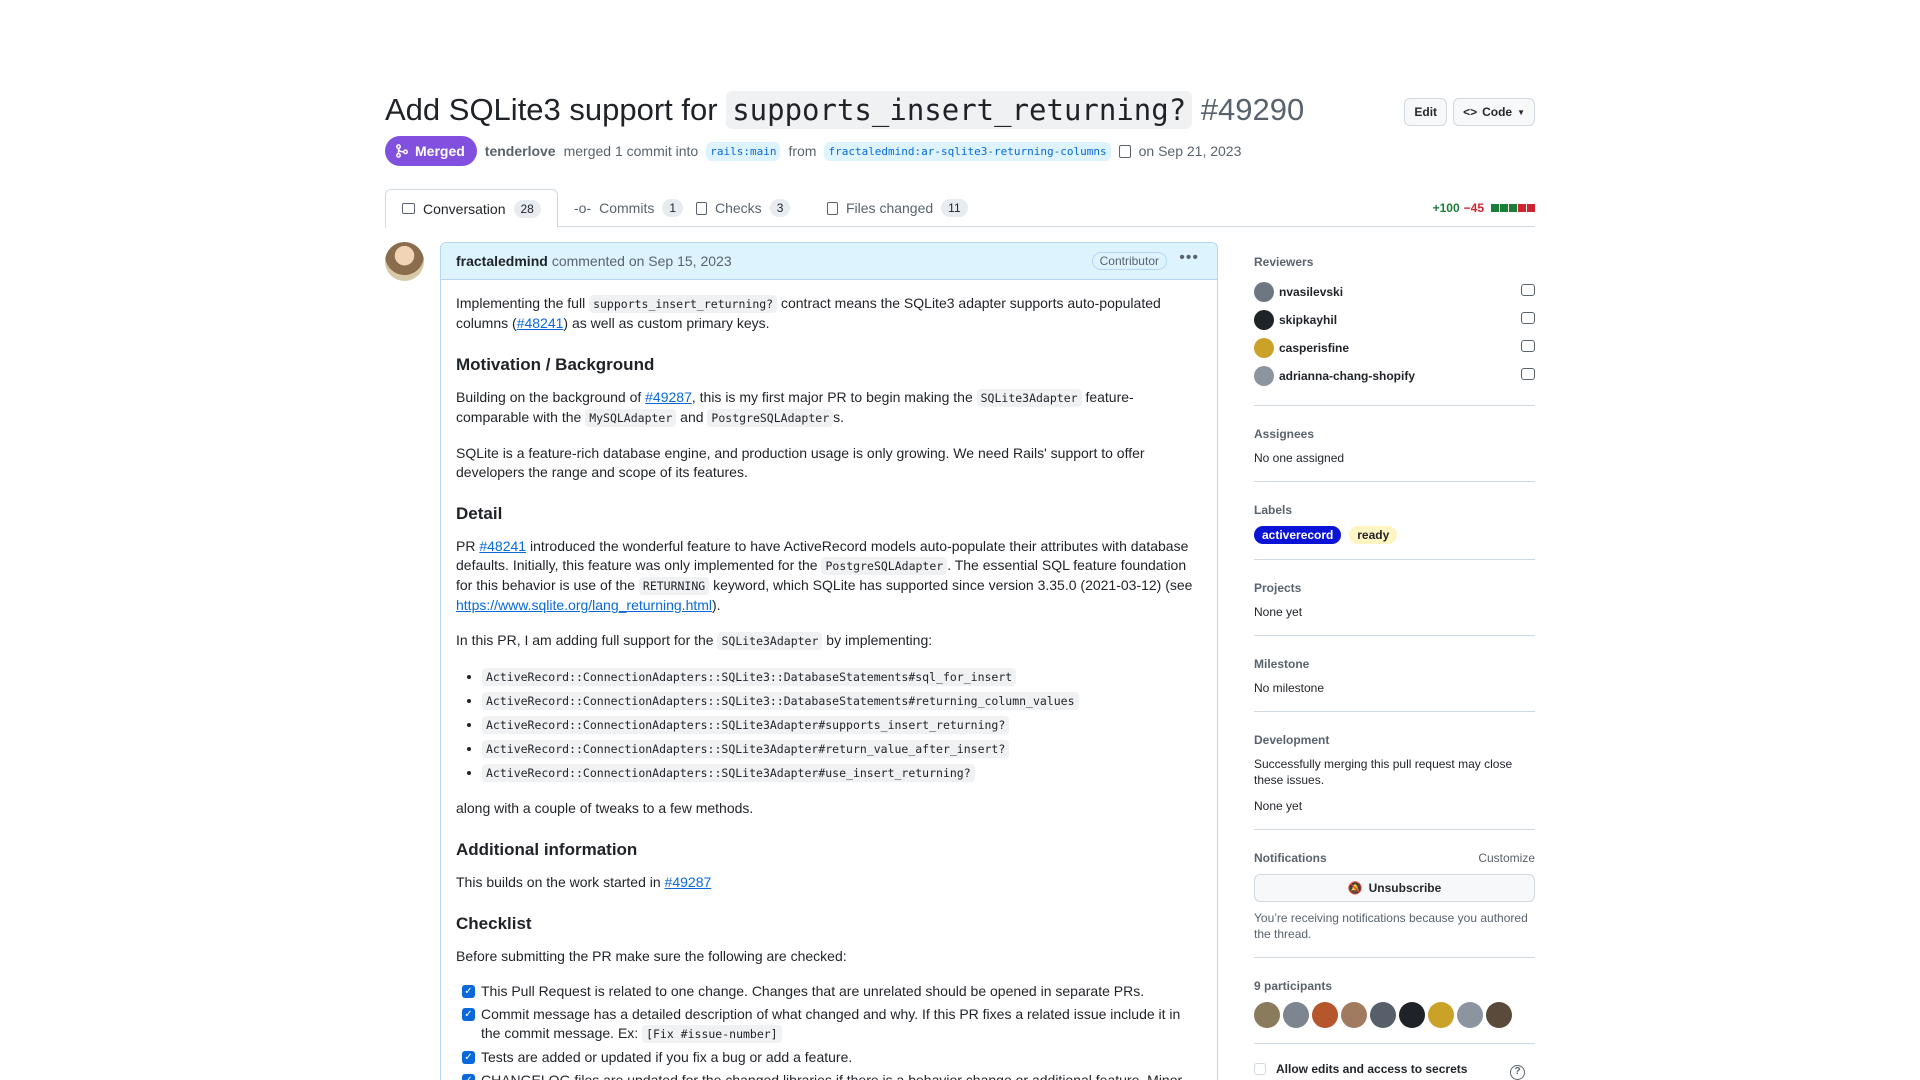  Describe the element at coordinates (1394, 588) in the screenshot. I see `projects-title: Projects` at that location.